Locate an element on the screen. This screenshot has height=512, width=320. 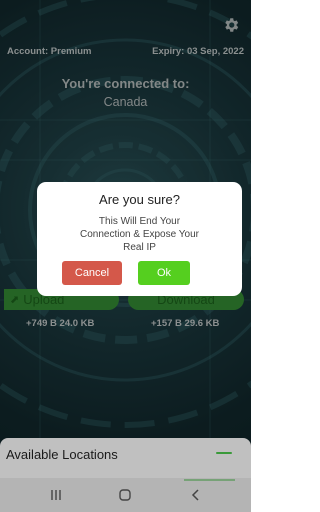
recent-apps-icon is located at coordinates (56, 495).